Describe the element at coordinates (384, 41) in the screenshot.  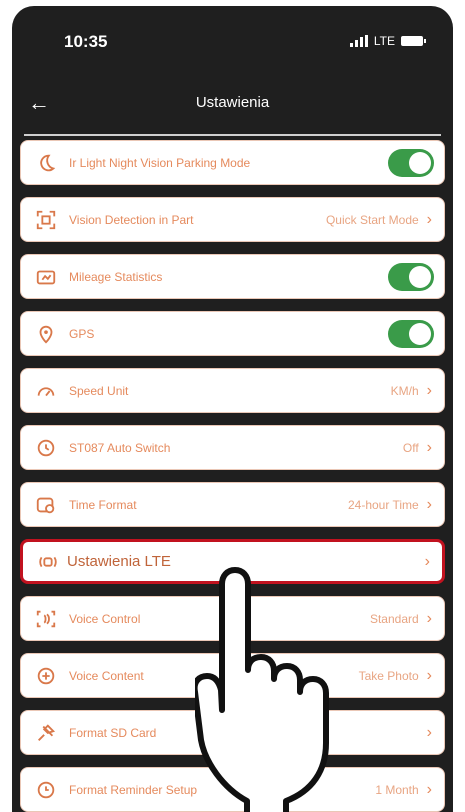
I see `network-label: LTE` at that location.